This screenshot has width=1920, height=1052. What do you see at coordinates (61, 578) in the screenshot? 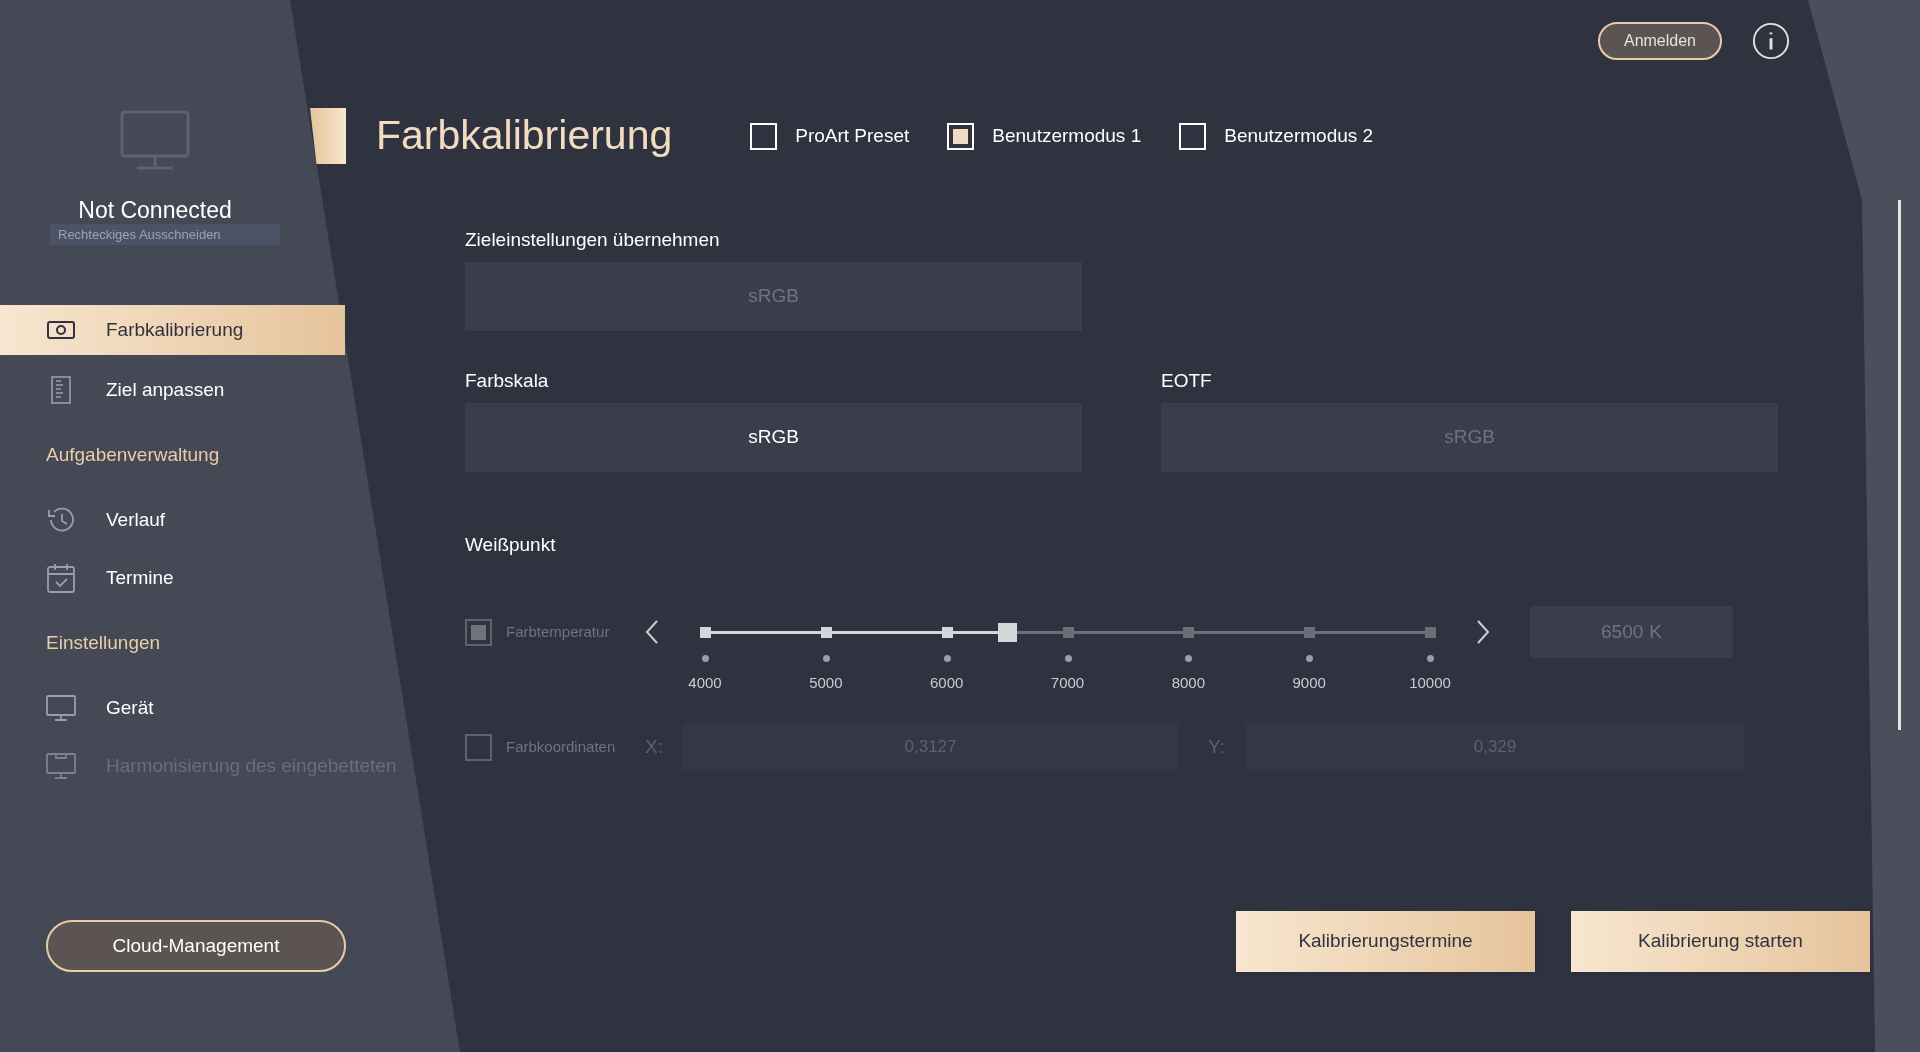
I see `calendar-icon` at bounding box center [61, 578].